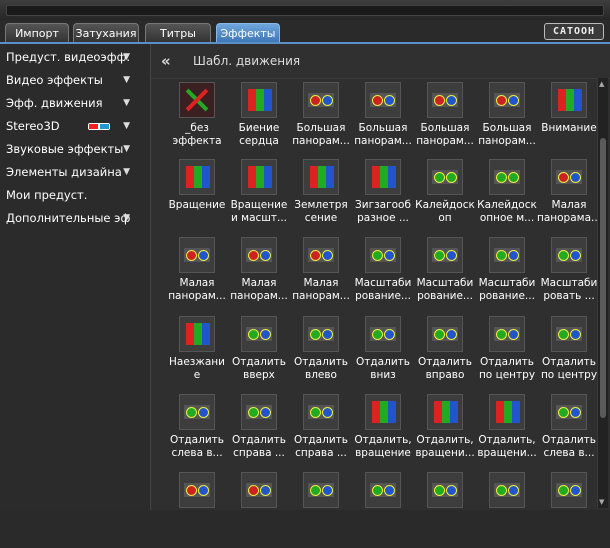 Image resolution: width=610 pixels, height=548 pixels. Describe the element at coordinates (197, 354) in the screenshot. I see `effect-tile: Наезжани е` at that location.